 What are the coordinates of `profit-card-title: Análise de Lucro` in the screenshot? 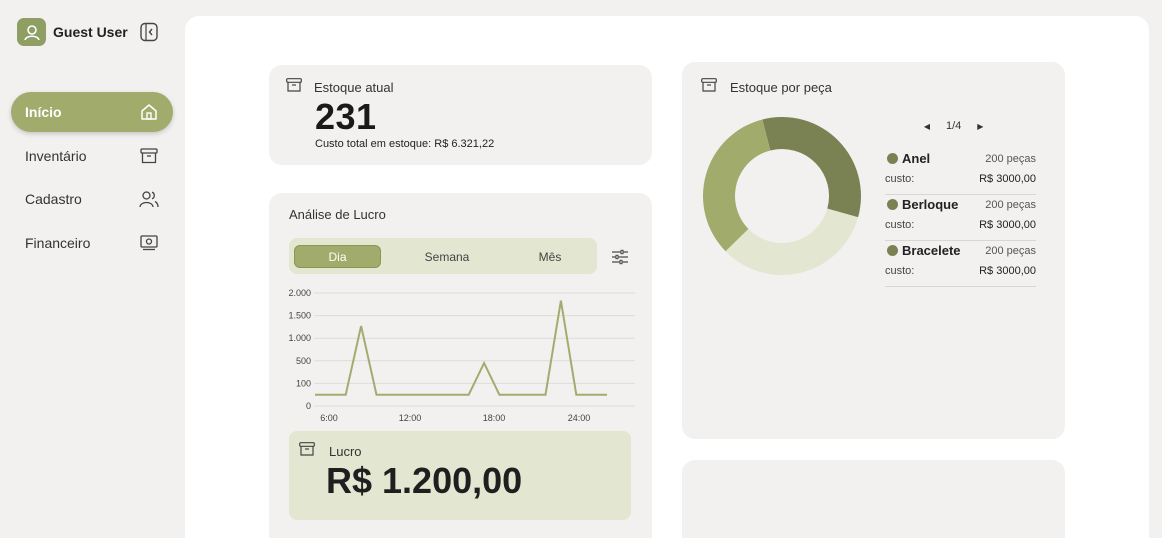 It's located at (337, 214).